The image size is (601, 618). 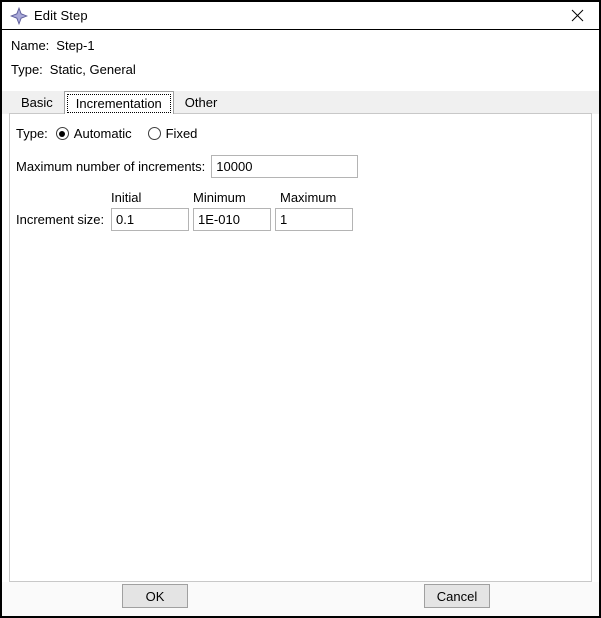 What do you see at coordinates (300, 16) in the screenshot?
I see `title-bar: Edit Step` at bounding box center [300, 16].